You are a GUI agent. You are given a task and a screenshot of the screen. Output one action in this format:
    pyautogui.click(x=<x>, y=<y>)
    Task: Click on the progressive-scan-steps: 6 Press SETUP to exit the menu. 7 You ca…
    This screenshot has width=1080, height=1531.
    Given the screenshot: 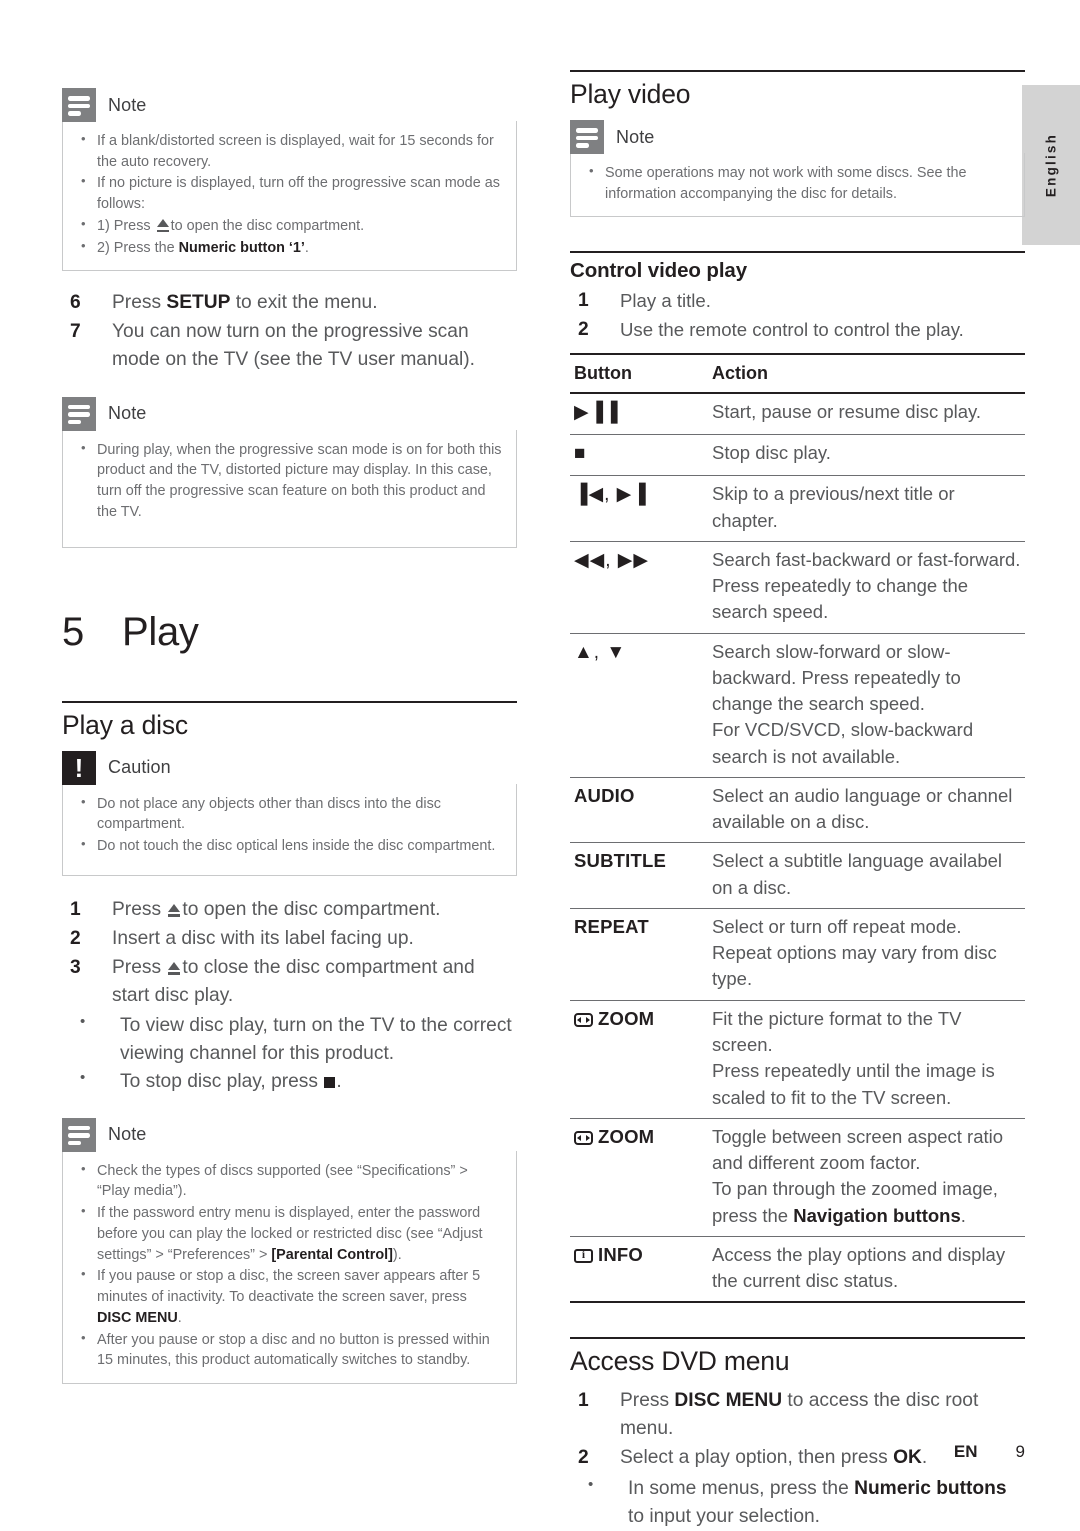 What is the action you would take?
    pyautogui.click(x=289, y=331)
    